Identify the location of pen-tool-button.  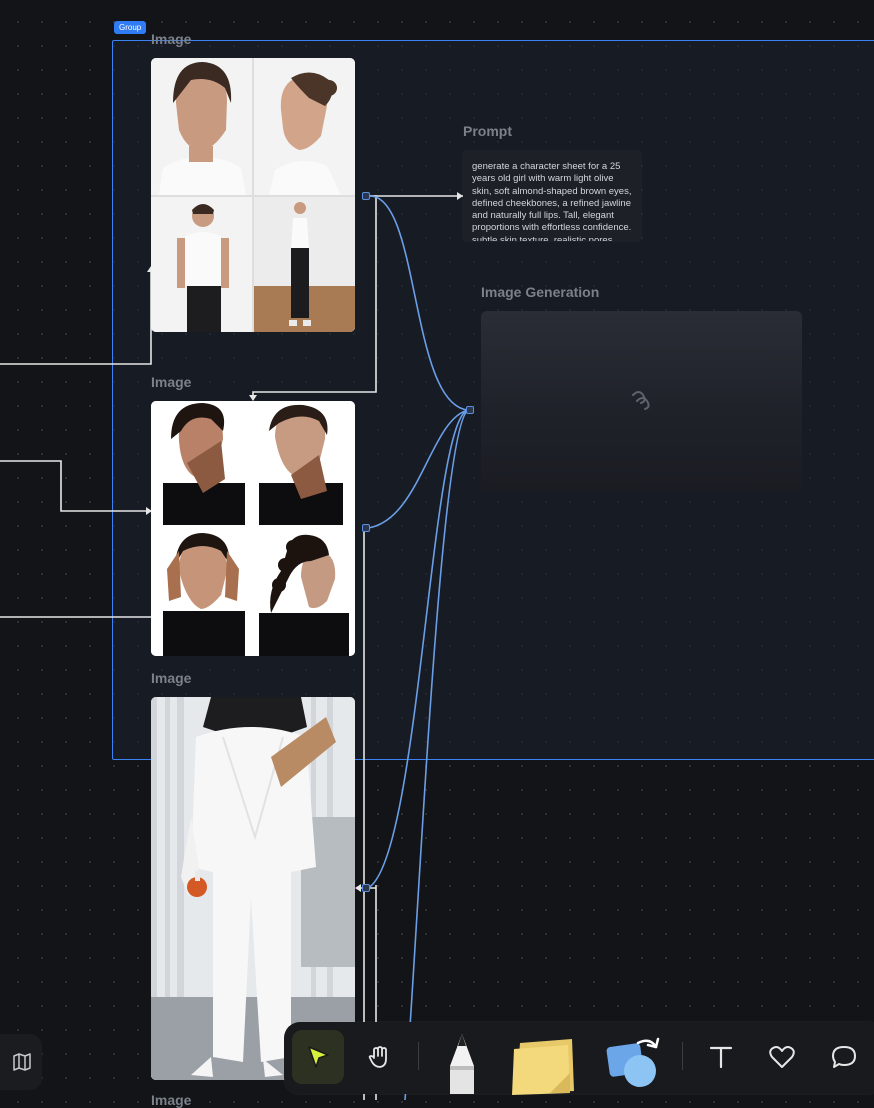
(462, 1062).